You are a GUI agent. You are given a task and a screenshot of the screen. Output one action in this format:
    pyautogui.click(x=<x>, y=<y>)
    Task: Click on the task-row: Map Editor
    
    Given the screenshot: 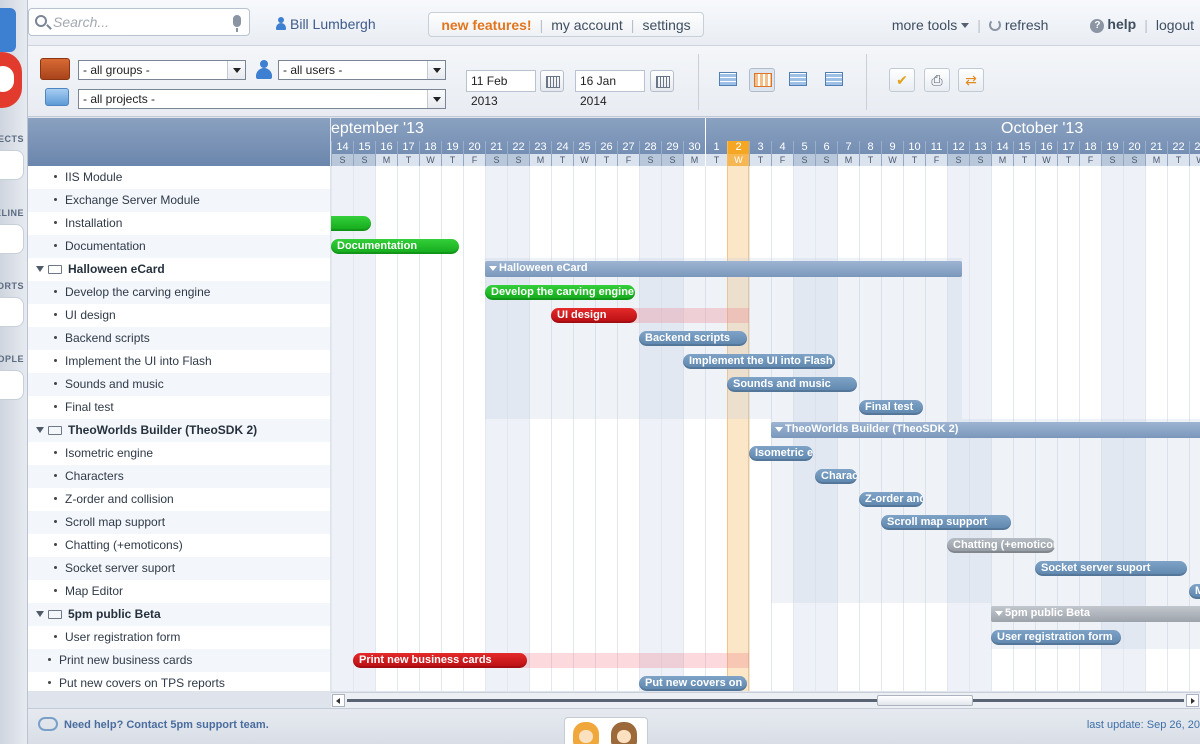 What is the action you would take?
    pyautogui.click(x=179, y=591)
    